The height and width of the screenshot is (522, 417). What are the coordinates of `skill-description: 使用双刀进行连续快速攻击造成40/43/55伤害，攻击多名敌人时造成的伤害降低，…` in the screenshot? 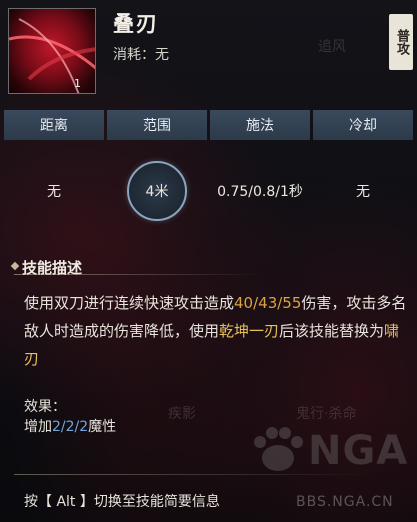 It's located at (217, 331).